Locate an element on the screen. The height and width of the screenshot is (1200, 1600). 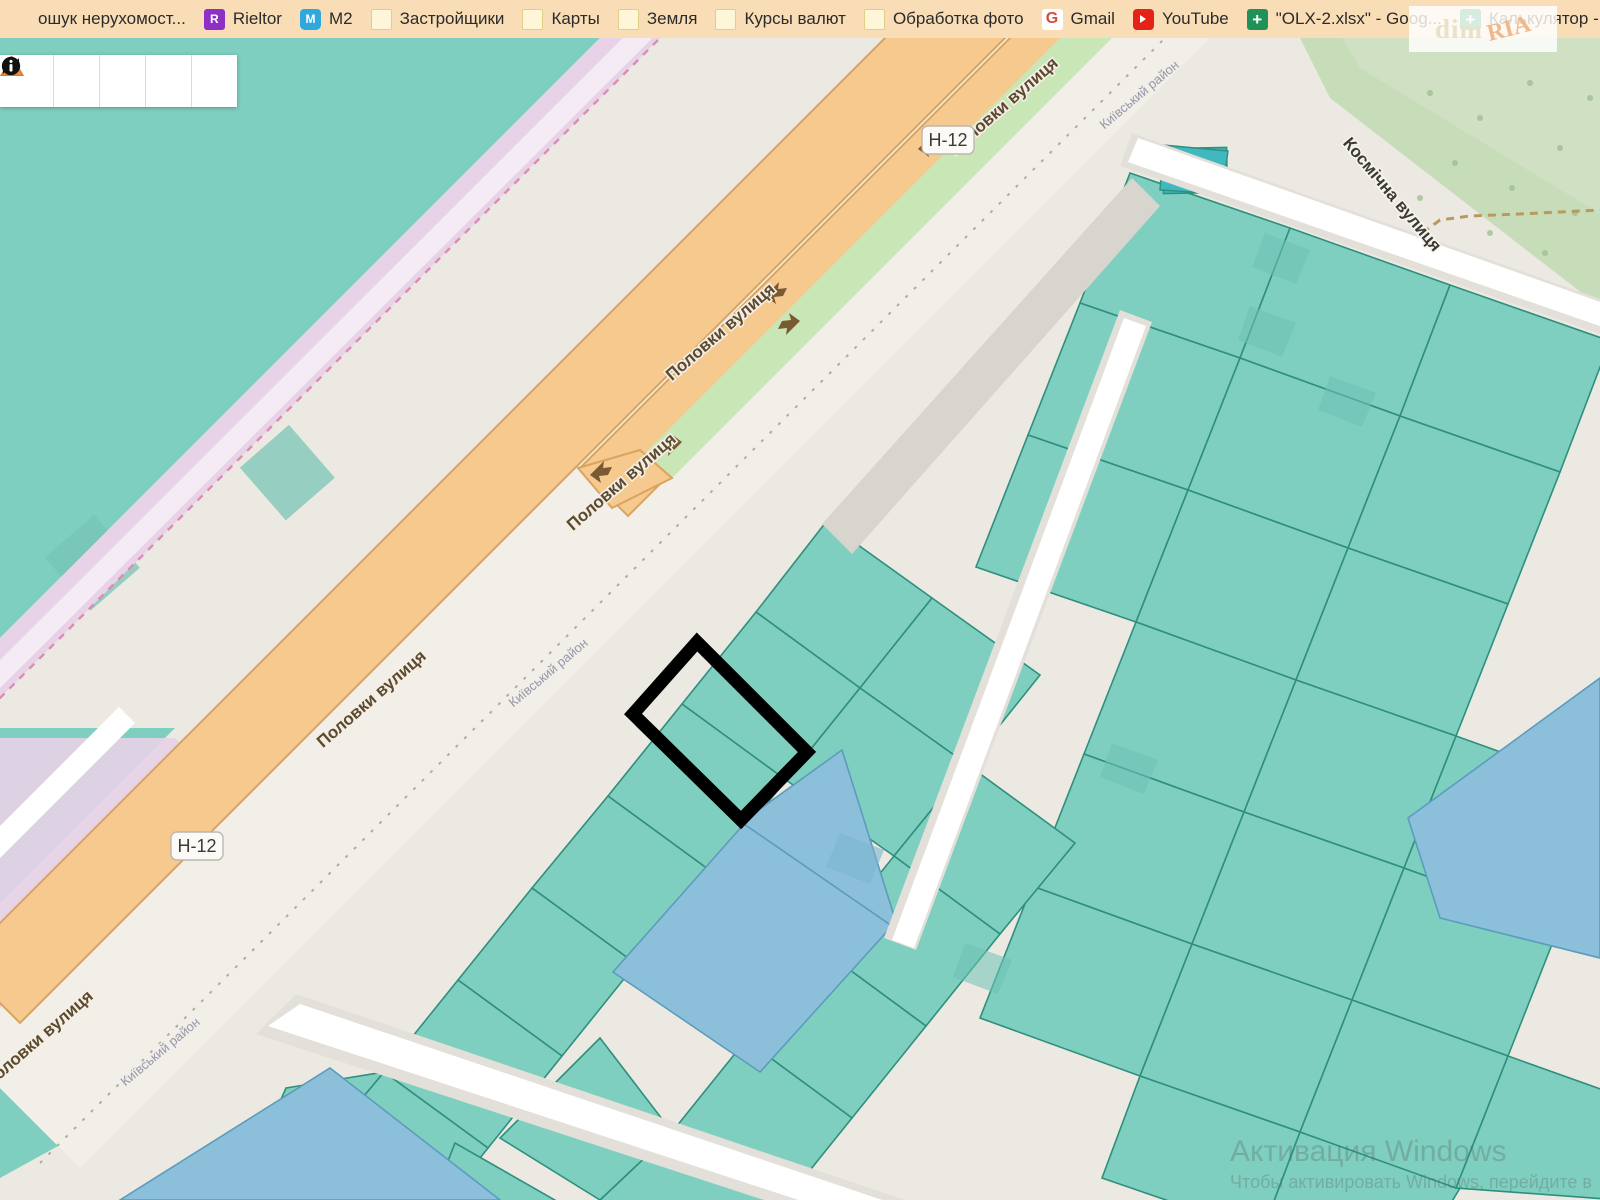
bookmark-item-zemlya: Земля is located at coordinates (658, 19).